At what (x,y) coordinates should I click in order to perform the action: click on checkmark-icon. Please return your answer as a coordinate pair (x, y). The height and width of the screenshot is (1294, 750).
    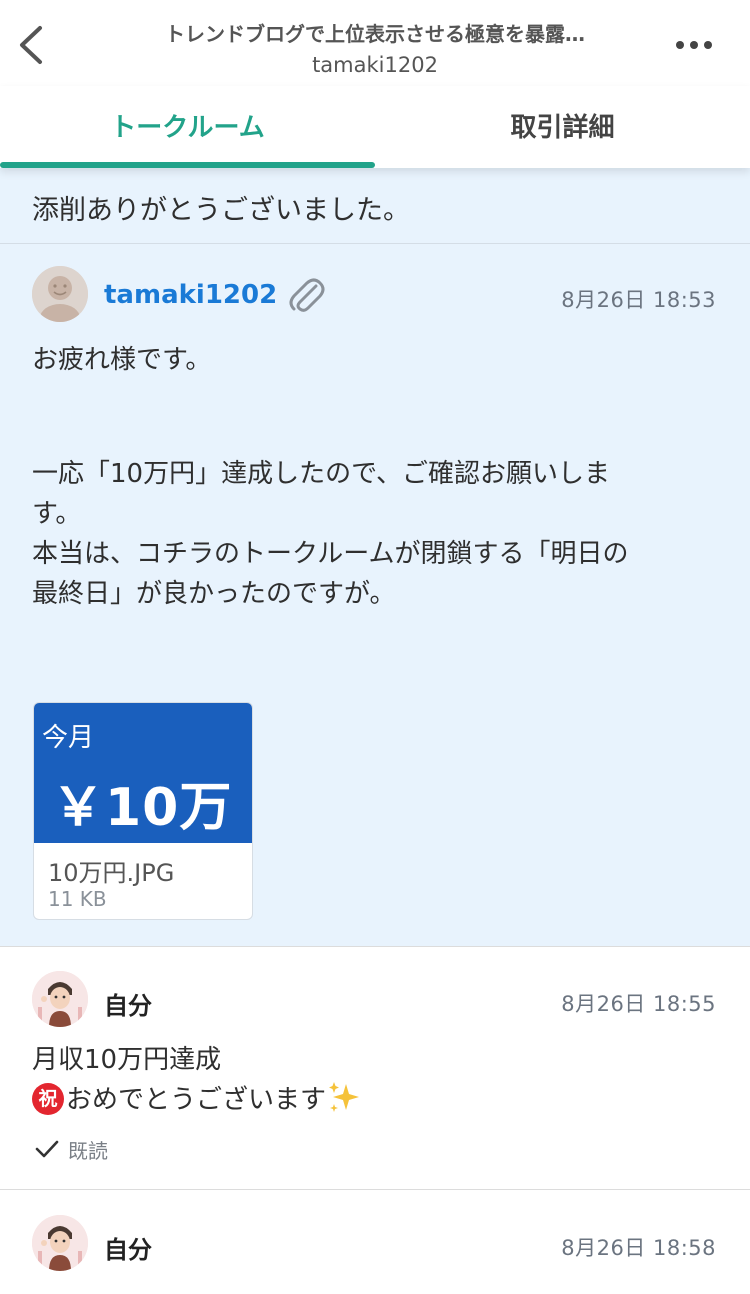
    Looking at the image, I should click on (47, 1149).